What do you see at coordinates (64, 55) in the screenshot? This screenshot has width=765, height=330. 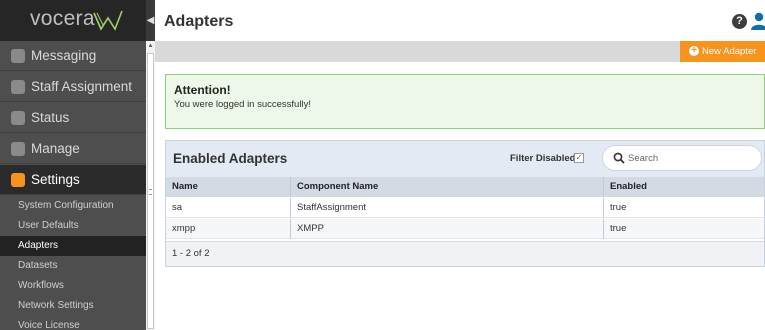 I see `sidebar-item-label: Messaging` at bounding box center [64, 55].